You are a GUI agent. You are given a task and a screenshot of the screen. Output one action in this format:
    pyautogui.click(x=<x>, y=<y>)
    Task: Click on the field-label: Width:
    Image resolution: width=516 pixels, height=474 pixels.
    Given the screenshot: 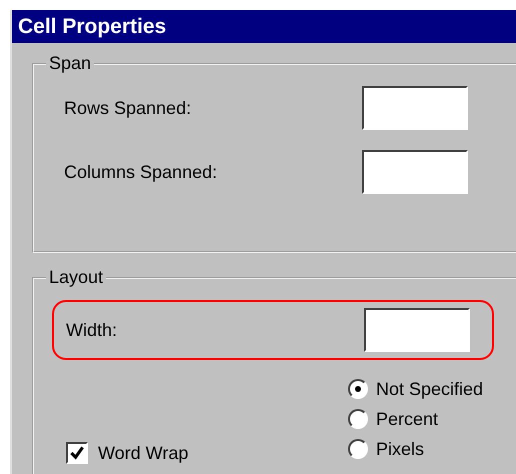 What is the action you would take?
    pyautogui.click(x=92, y=330)
    